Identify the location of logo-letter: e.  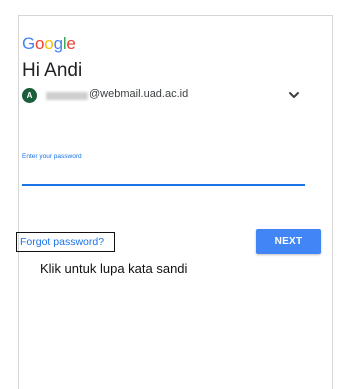
(71, 43).